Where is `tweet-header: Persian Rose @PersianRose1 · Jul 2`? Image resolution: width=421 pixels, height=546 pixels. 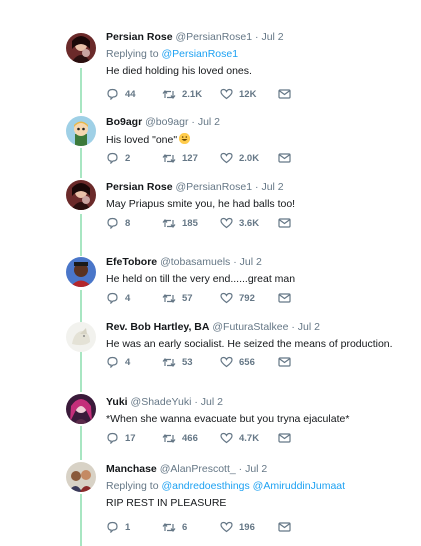 tweet-header: Persian Rose @PersianRose1 · Jul 2 is located at coordinates (256, 37).